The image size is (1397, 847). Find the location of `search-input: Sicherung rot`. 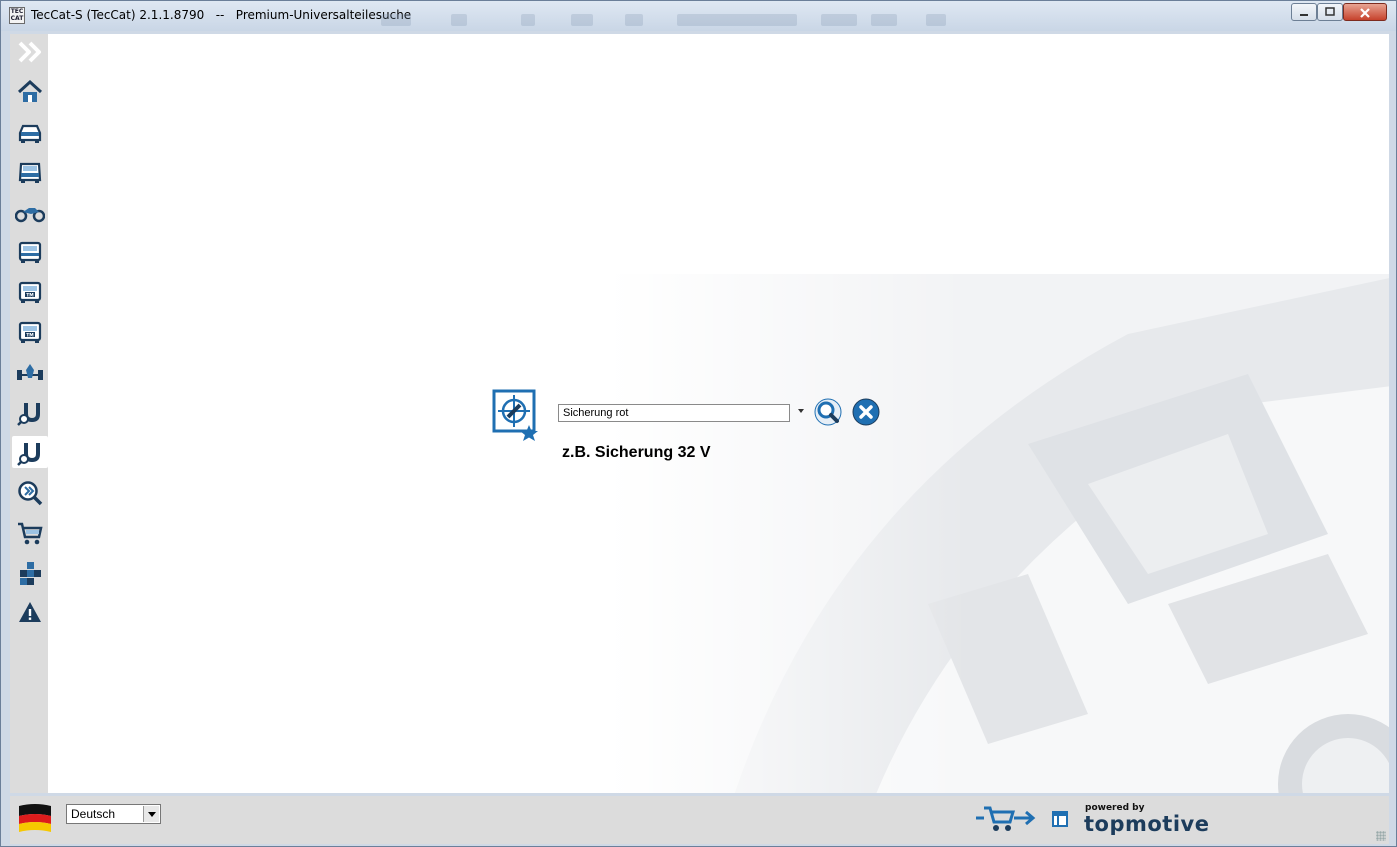

search-input: Sicherung rot is located at coordinates (674, 413).